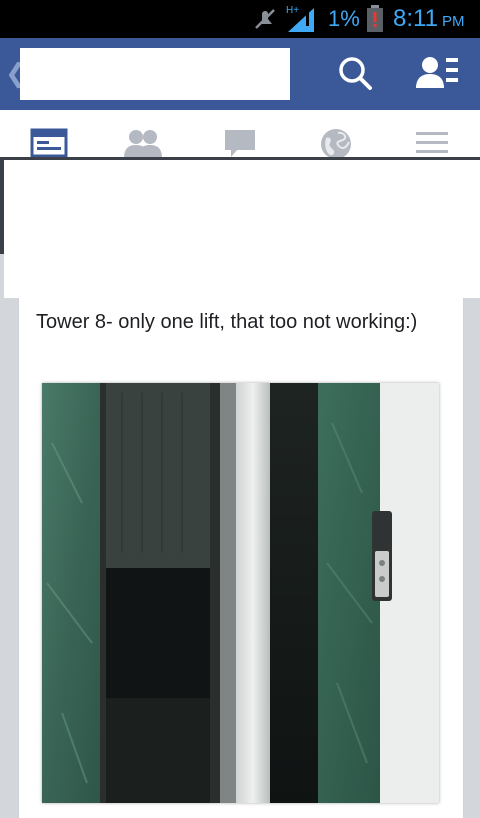 The height and width of the screenshot is (818, 480). I want to click on app-bar: ❮, so click(240, 74).